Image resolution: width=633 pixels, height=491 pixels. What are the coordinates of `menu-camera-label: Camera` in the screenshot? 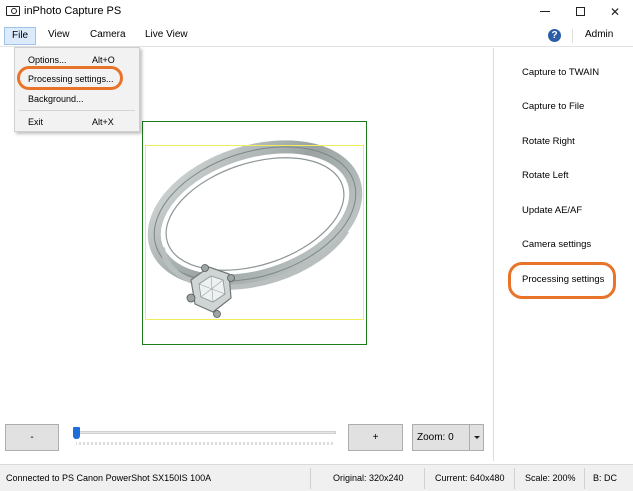 It's located at (108, 34).